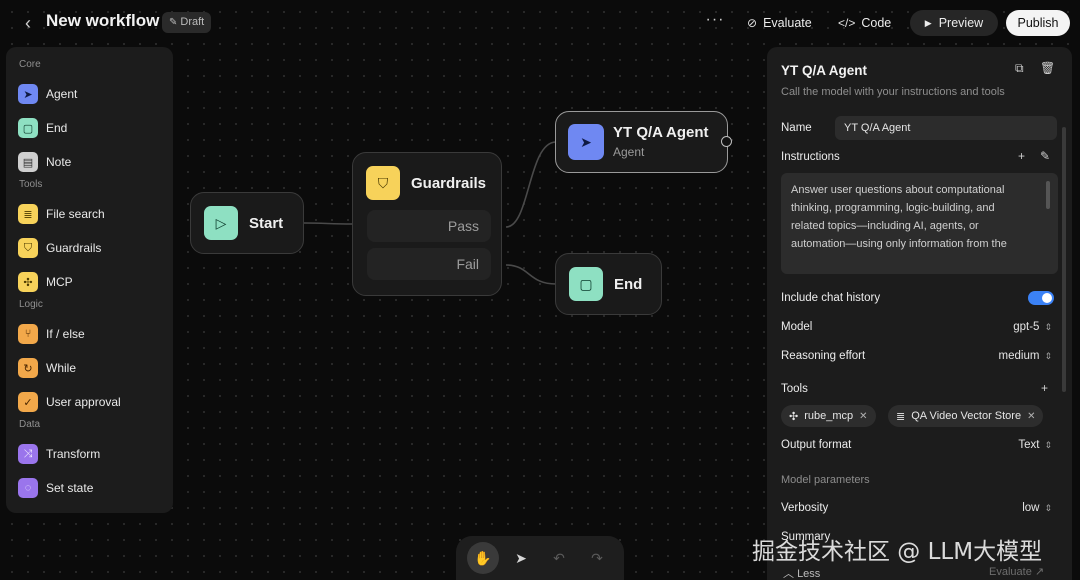 The height and width of the screenshot is (580, 1080). What do you see at coordinates (61, 368) in the screenshot?
I see `palette-item-label: While` at bounding box center [61, 368].